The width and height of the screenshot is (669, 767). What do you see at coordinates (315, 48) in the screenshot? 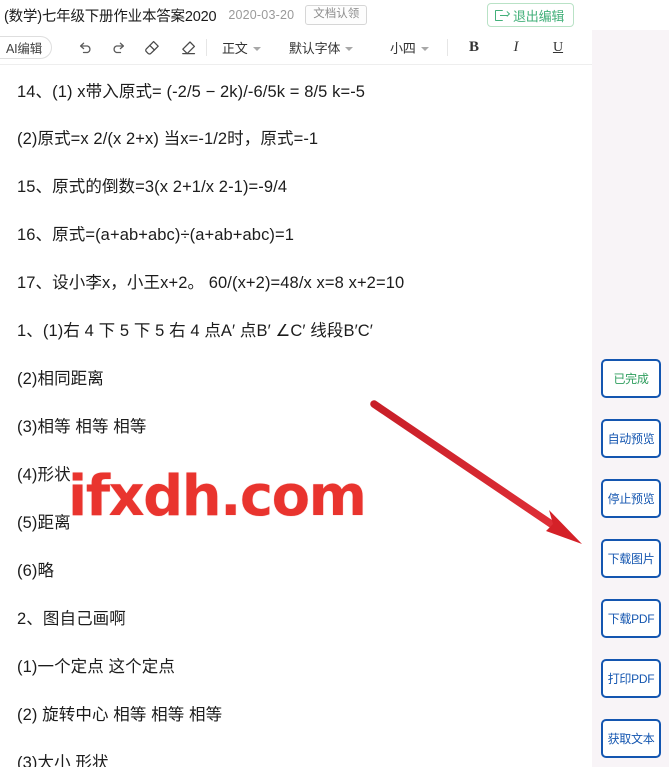
I see `font-family-value: 默认字体` at bounding box center [315, 48].